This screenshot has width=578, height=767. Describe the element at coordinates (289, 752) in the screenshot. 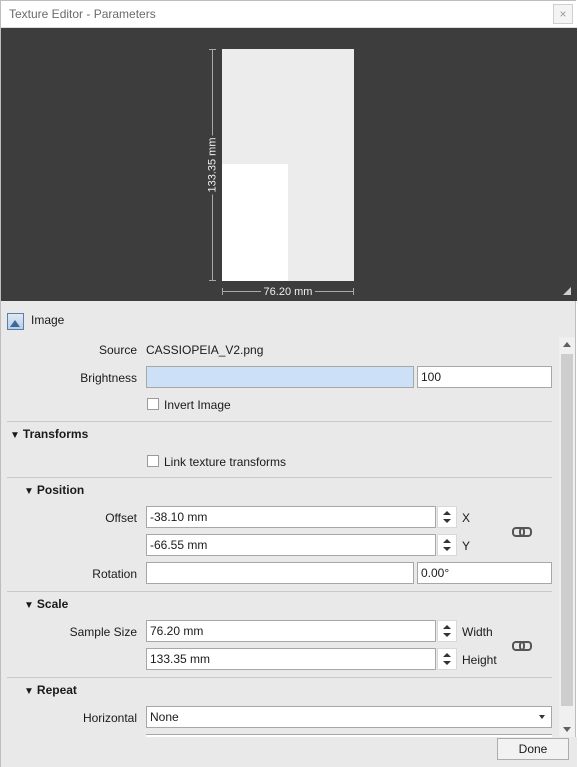

I see `dialog-footer: Done` at that location.